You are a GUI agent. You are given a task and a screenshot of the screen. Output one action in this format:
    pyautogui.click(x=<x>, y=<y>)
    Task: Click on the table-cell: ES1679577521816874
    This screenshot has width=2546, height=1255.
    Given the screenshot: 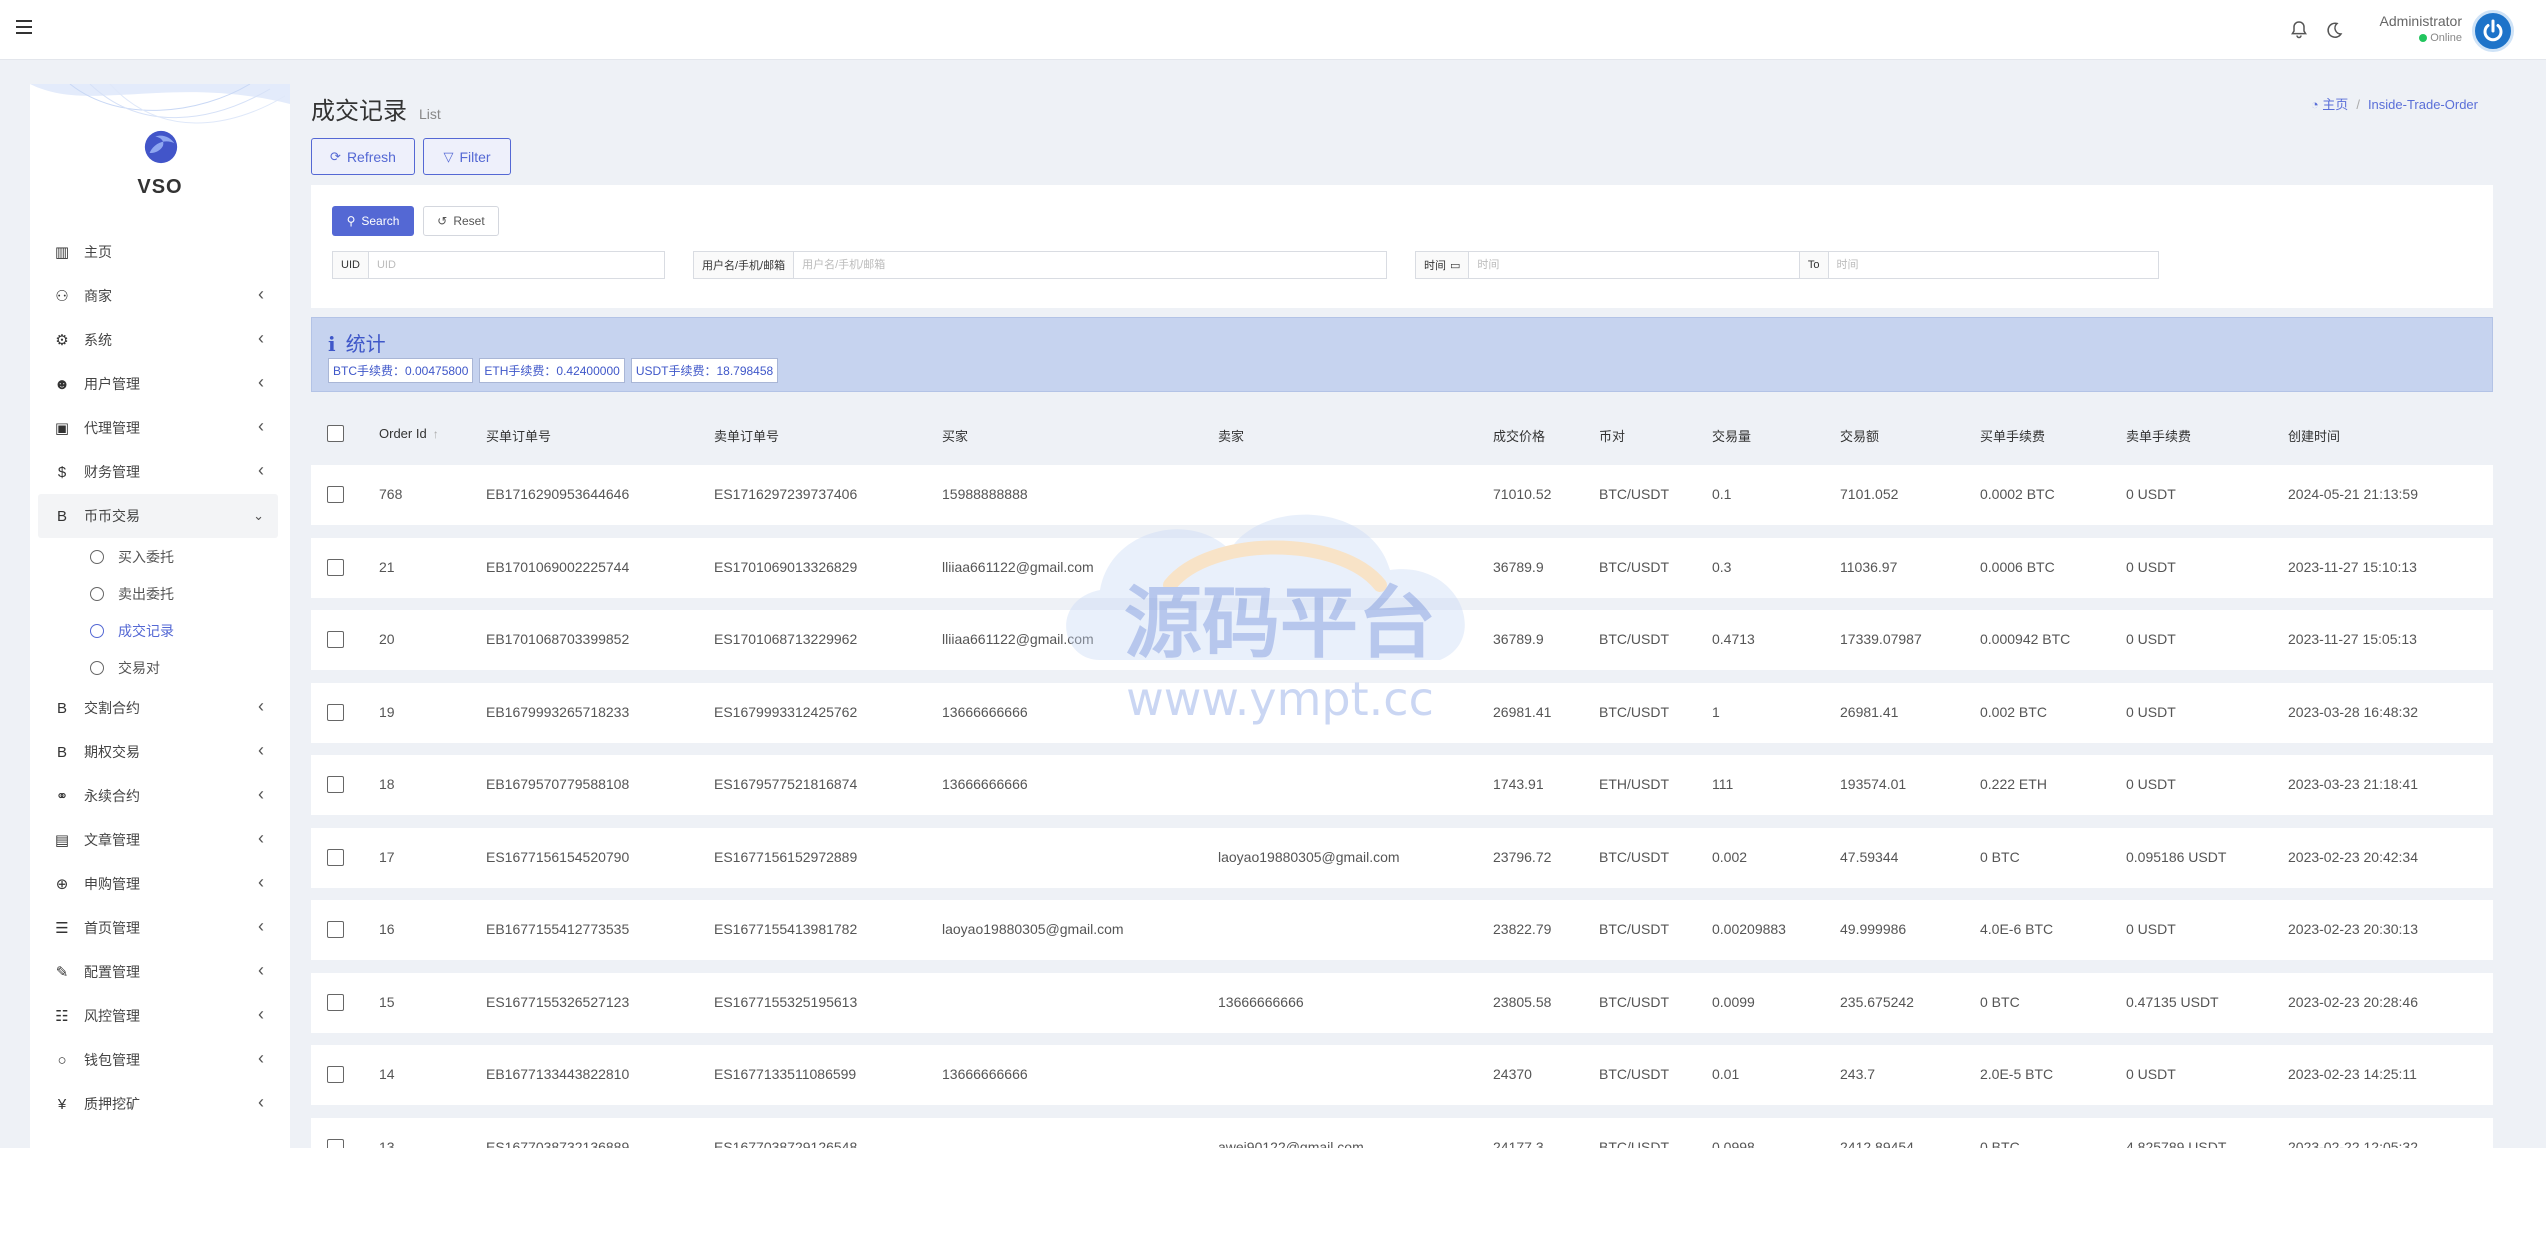 What is the action you would take?
    pyautogui.click(x=786, y=784)
    